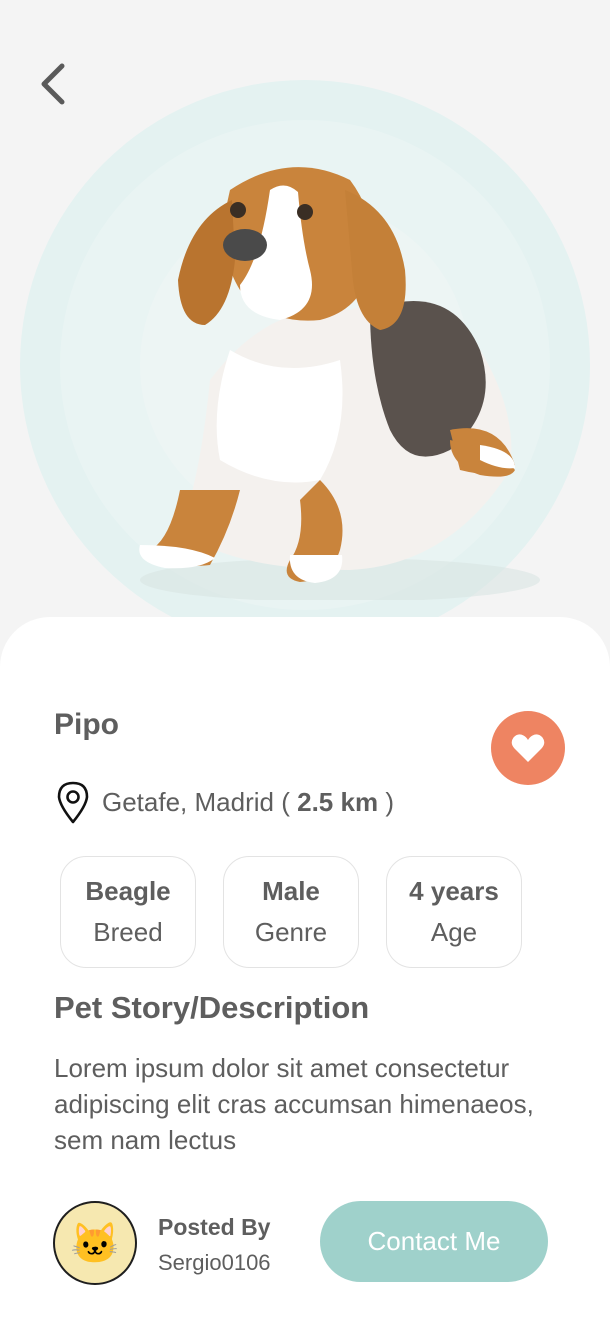 The image size is (610, 1318). Describe the element at coordinates (73, 802) in the screenshot. I see `location-pin-icon` at that location.